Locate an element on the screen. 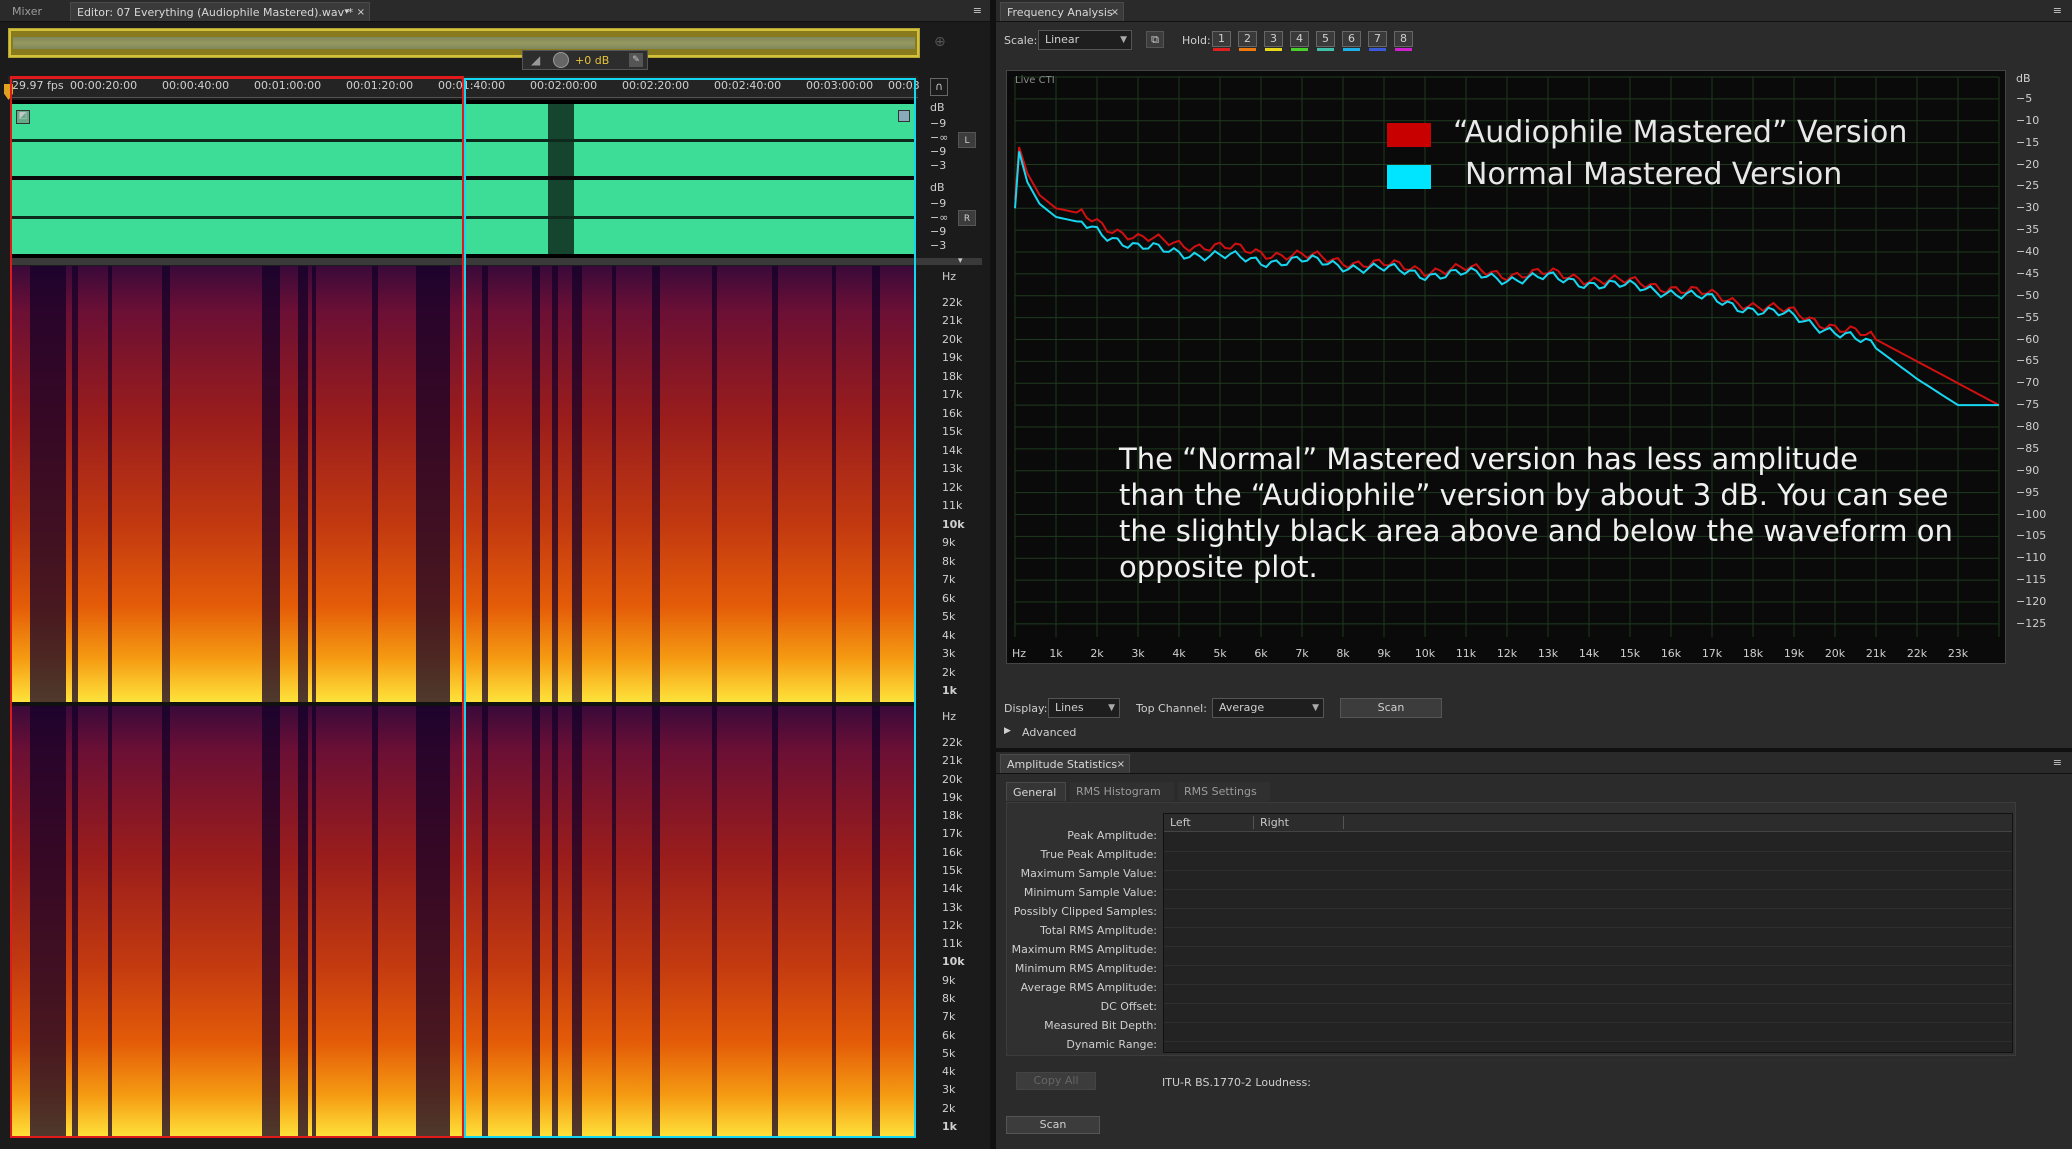 This screenshot has width=2072, height=1149. y-tick-label: −45 is located at coordinates (2028, 273).